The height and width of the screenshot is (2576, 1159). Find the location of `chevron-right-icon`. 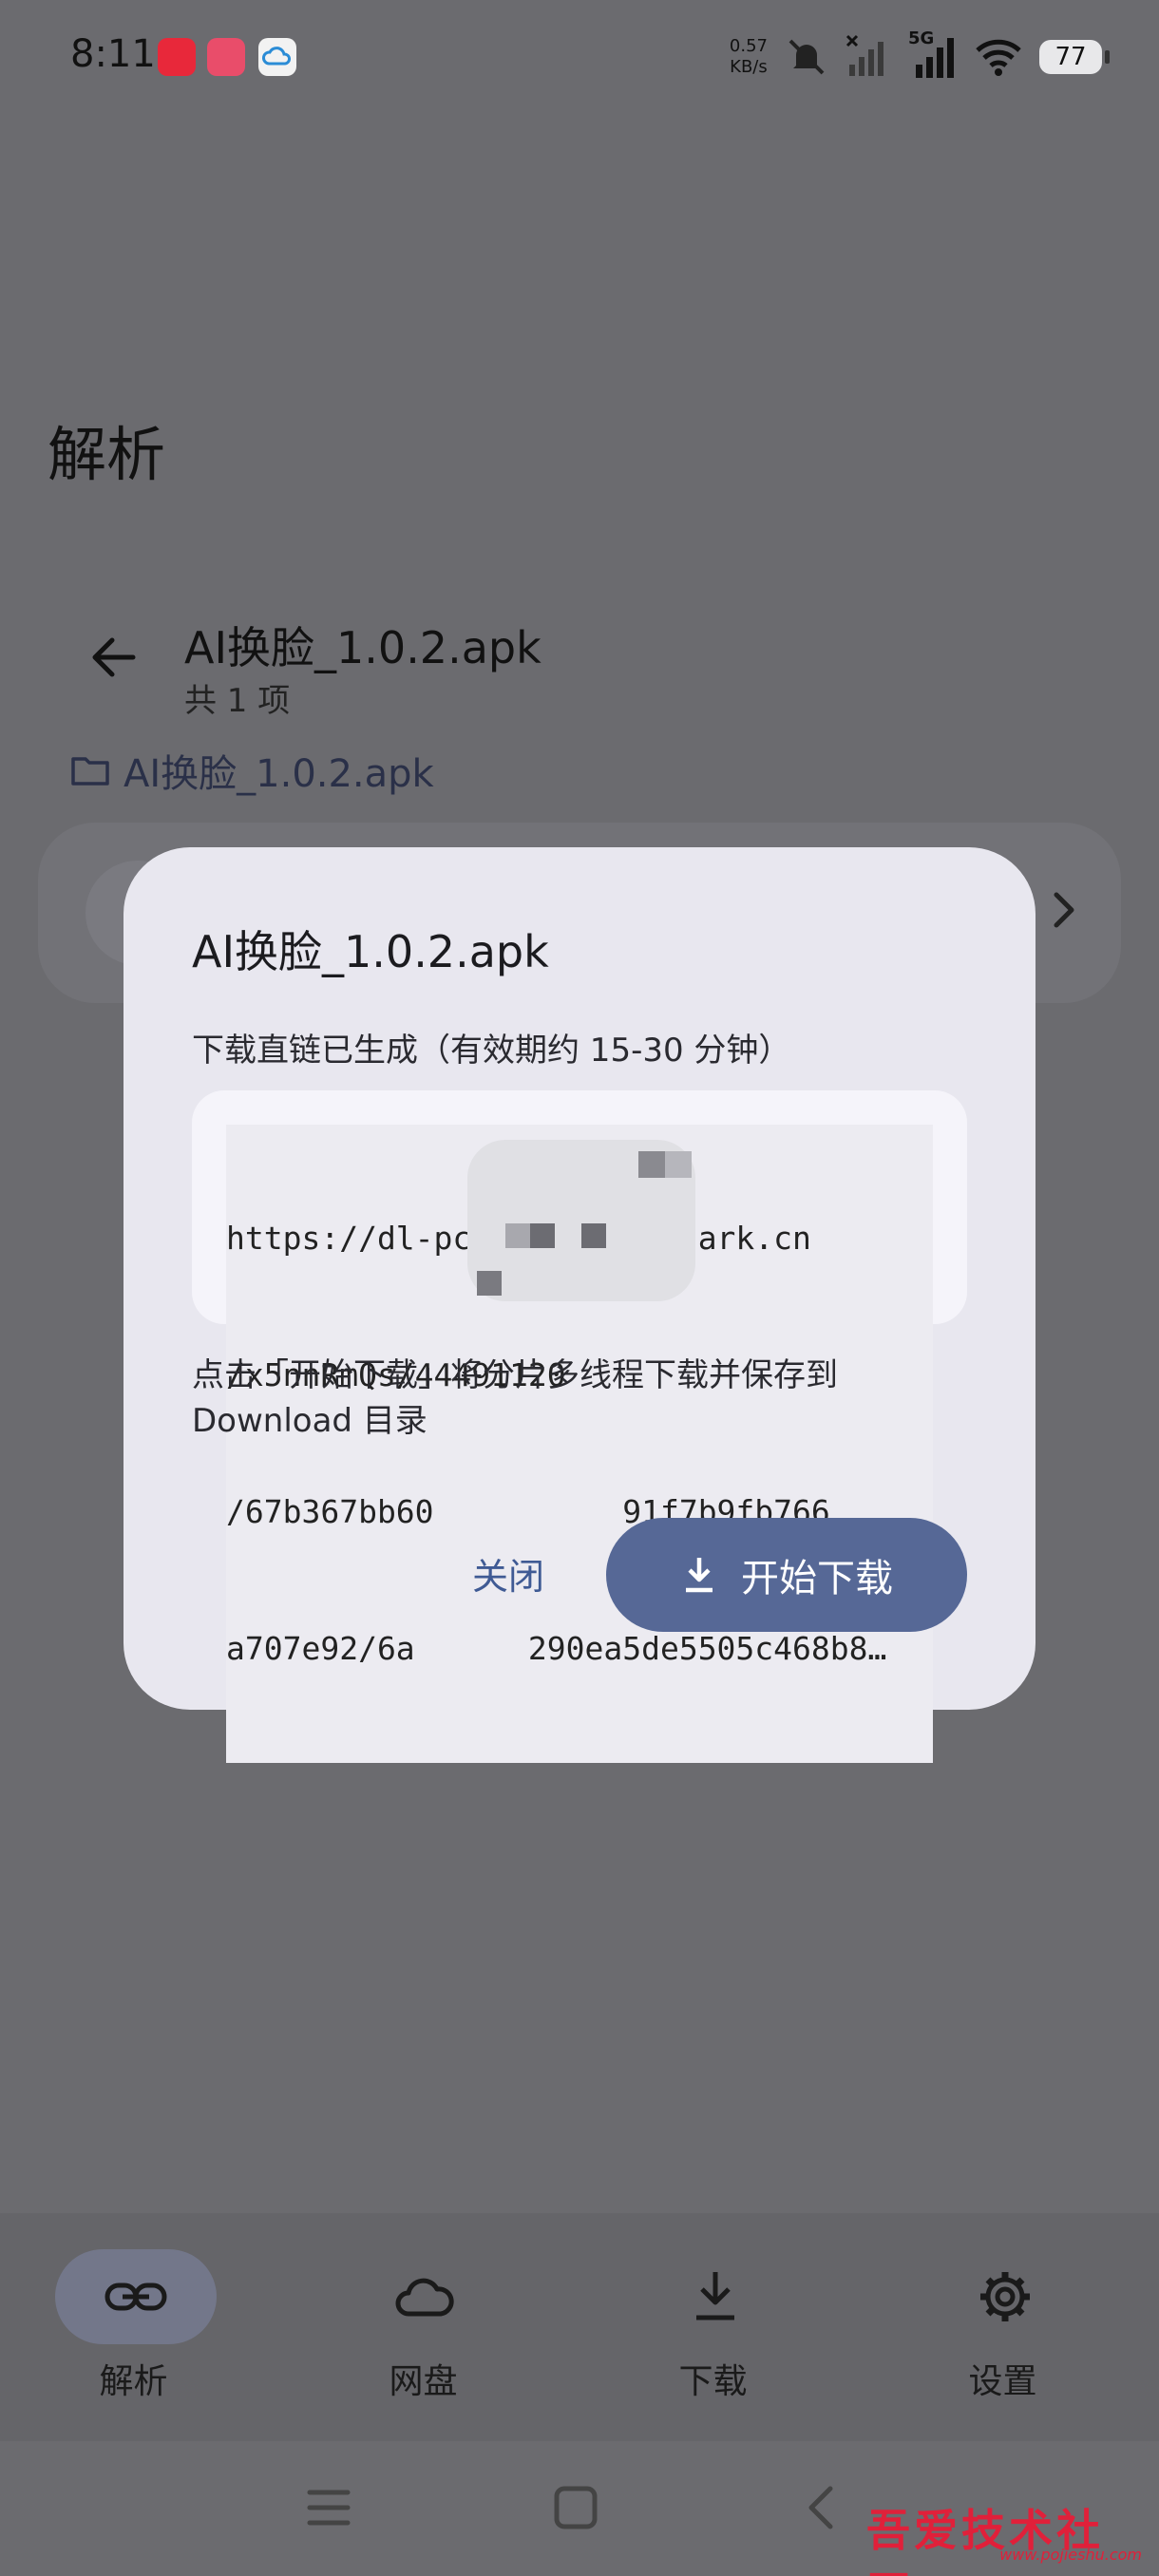

chevron-right-icon is located at coordinates (1064, 910).